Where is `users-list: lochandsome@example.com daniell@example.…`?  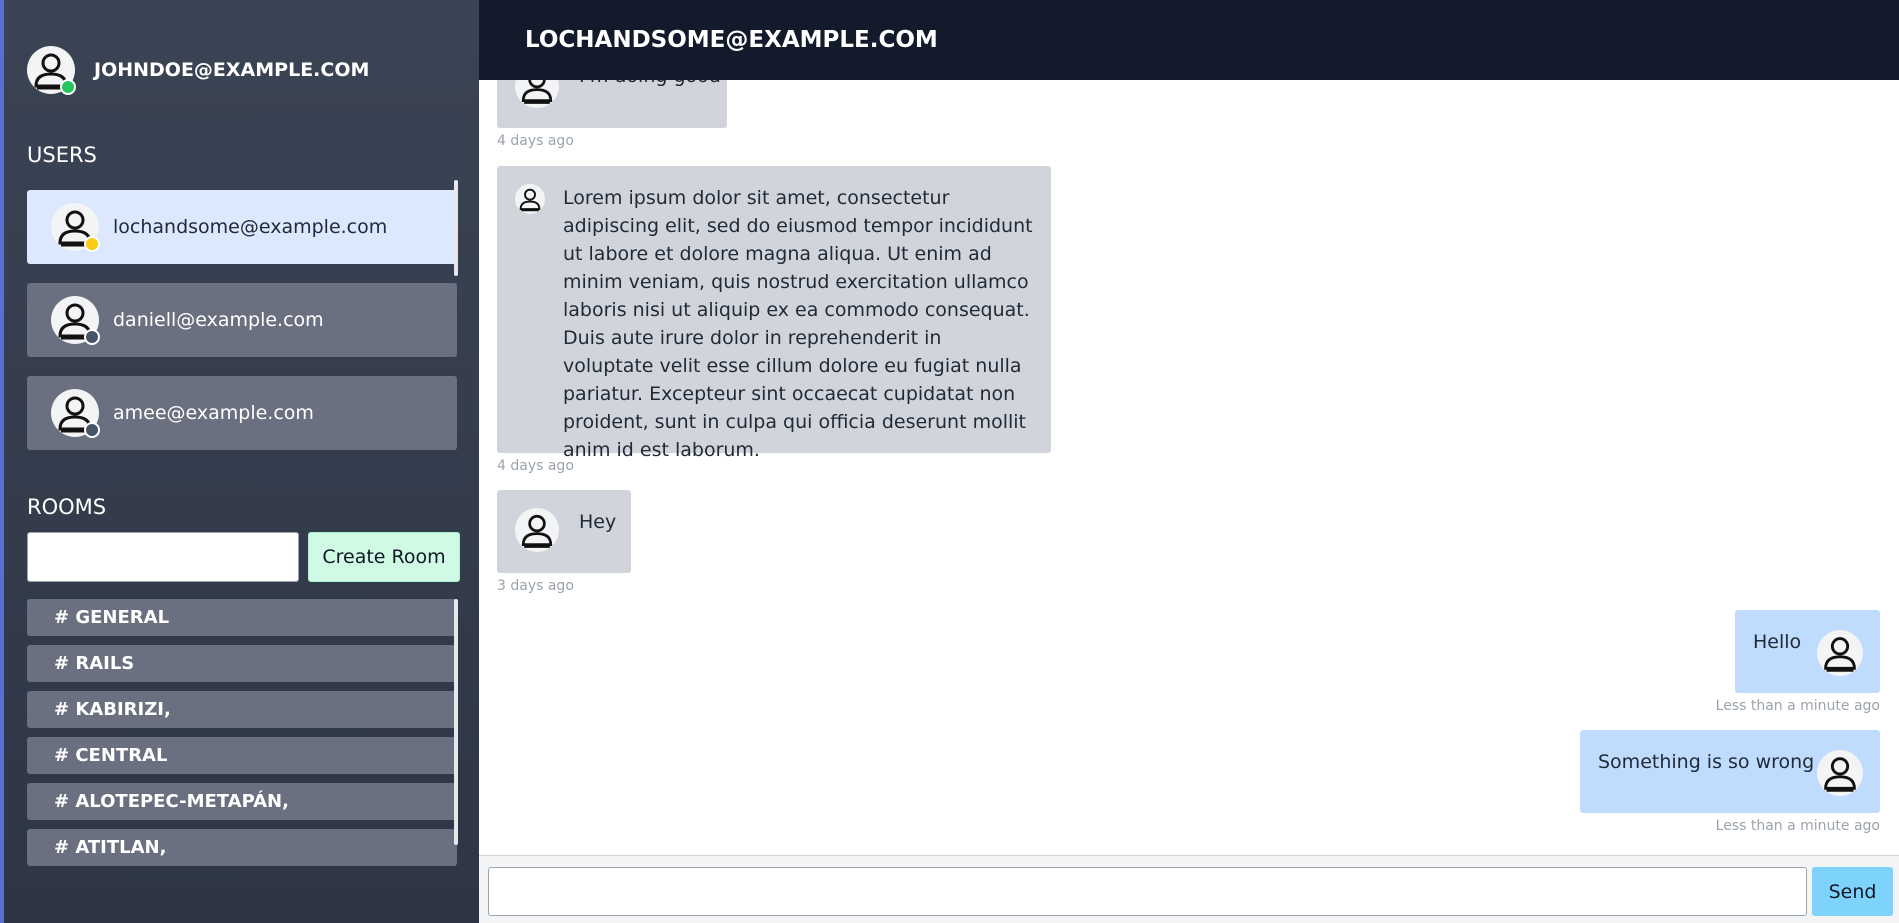 users-list: lochandsome@example.com daniell@example.… is located at coordinates (242, 329).